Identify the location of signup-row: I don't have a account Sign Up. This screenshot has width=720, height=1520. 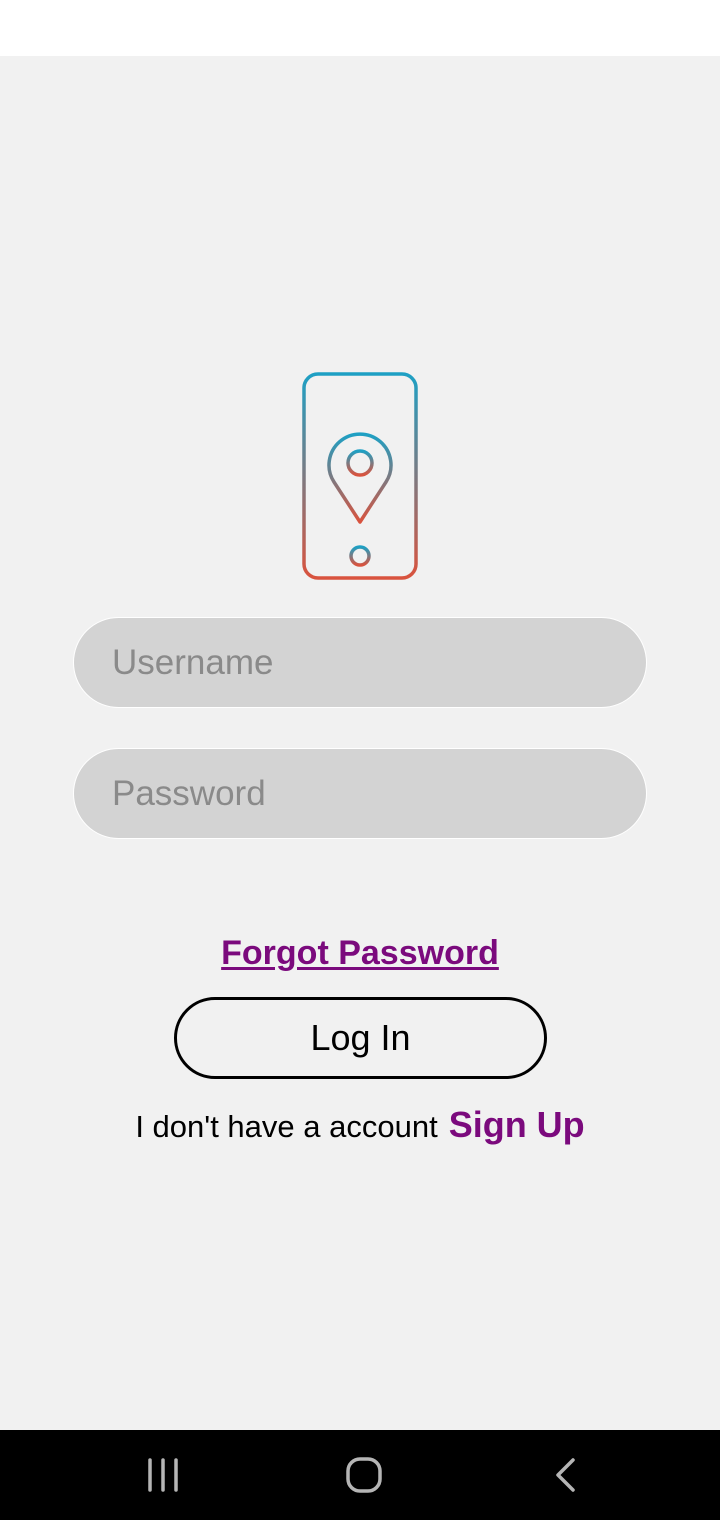
(360, 1125).